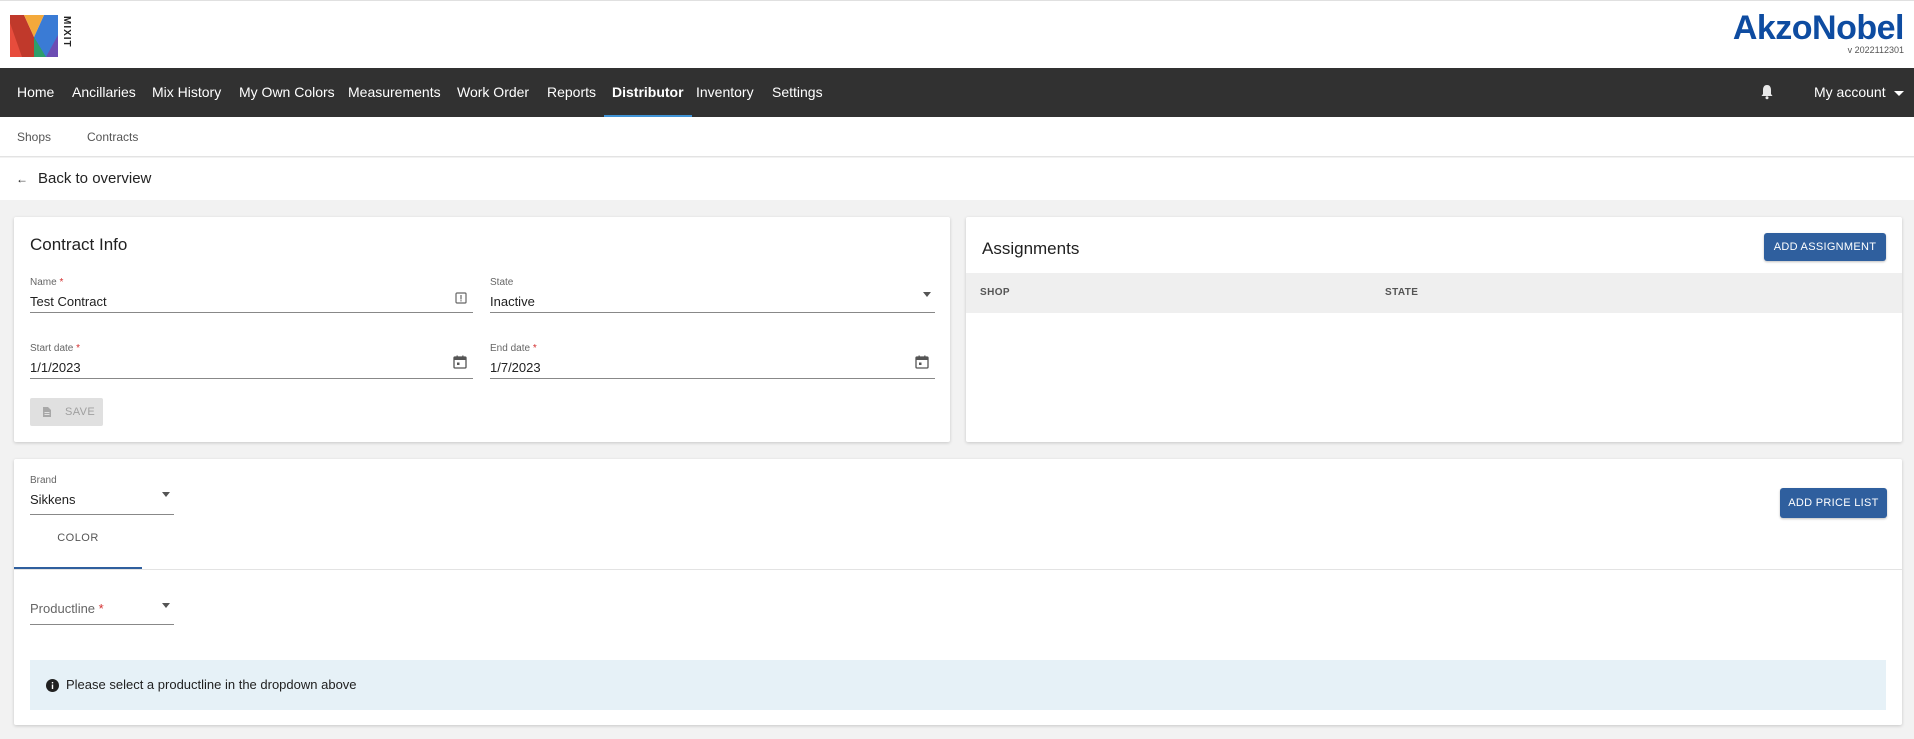 The image size is (1914, 739). I want to click on nav-home: Home, so click(35, 92).